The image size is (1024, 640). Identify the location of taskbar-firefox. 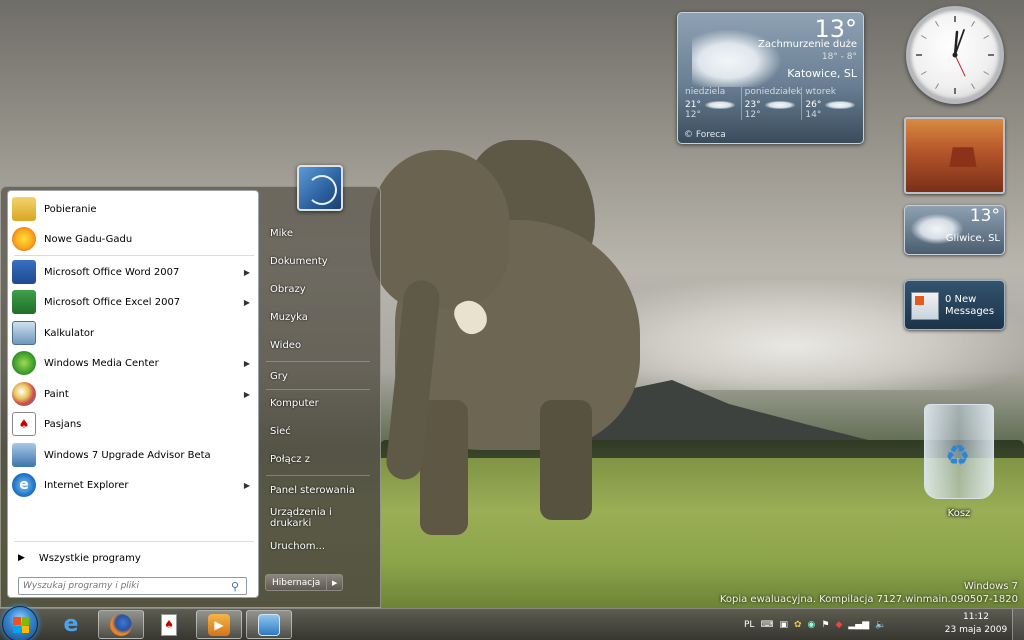
(121, 624).